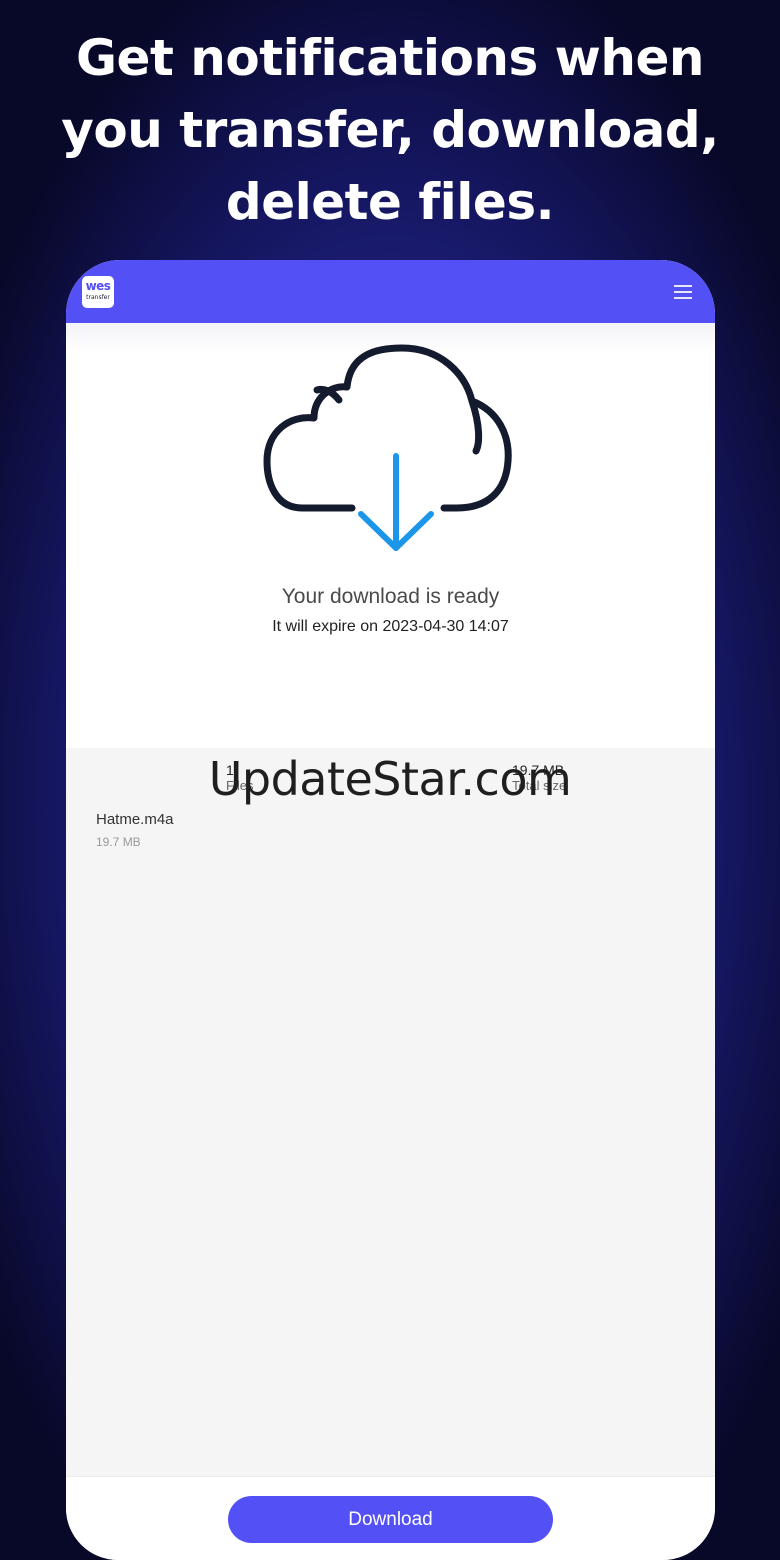 This screenshot has height=1560, width=780. I want to click on download-button: Download, so click(390, 1519).